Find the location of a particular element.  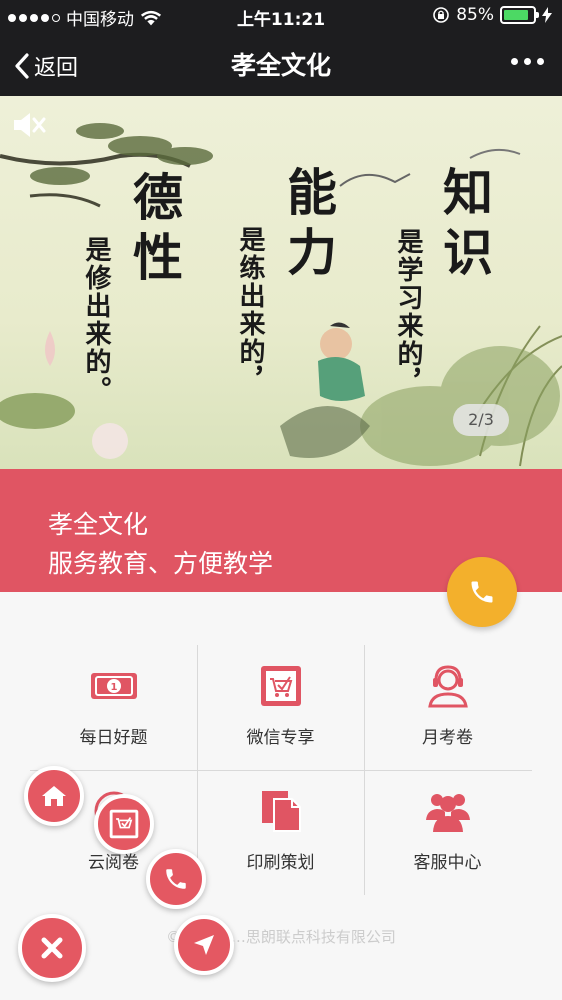

battery-percent: 85% is located at coordinates (475, 15).